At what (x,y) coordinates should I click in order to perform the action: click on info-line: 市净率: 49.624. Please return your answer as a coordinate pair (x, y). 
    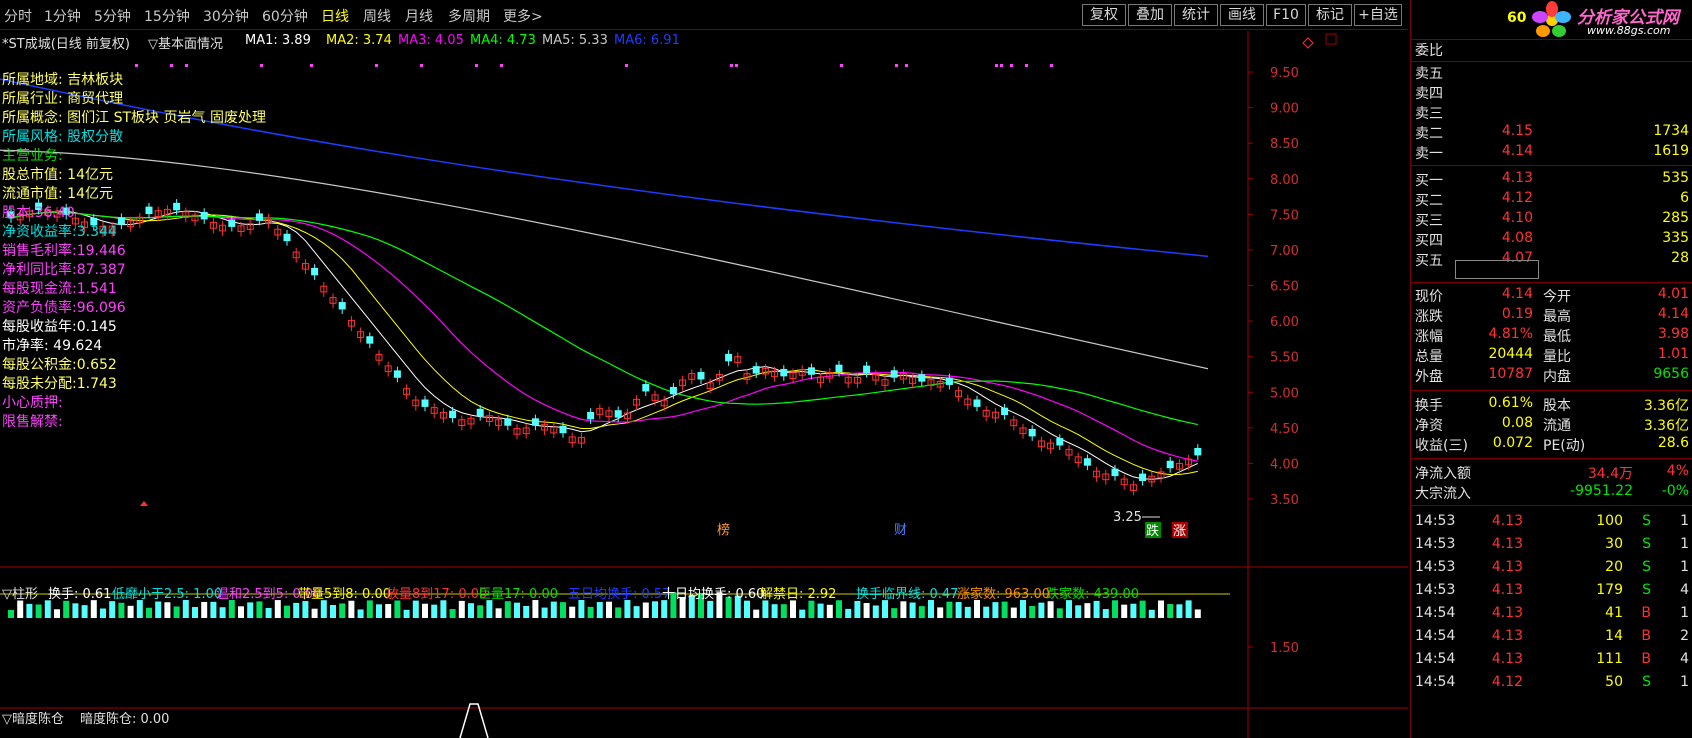
    Looking at the image, I should click on (52, 346).